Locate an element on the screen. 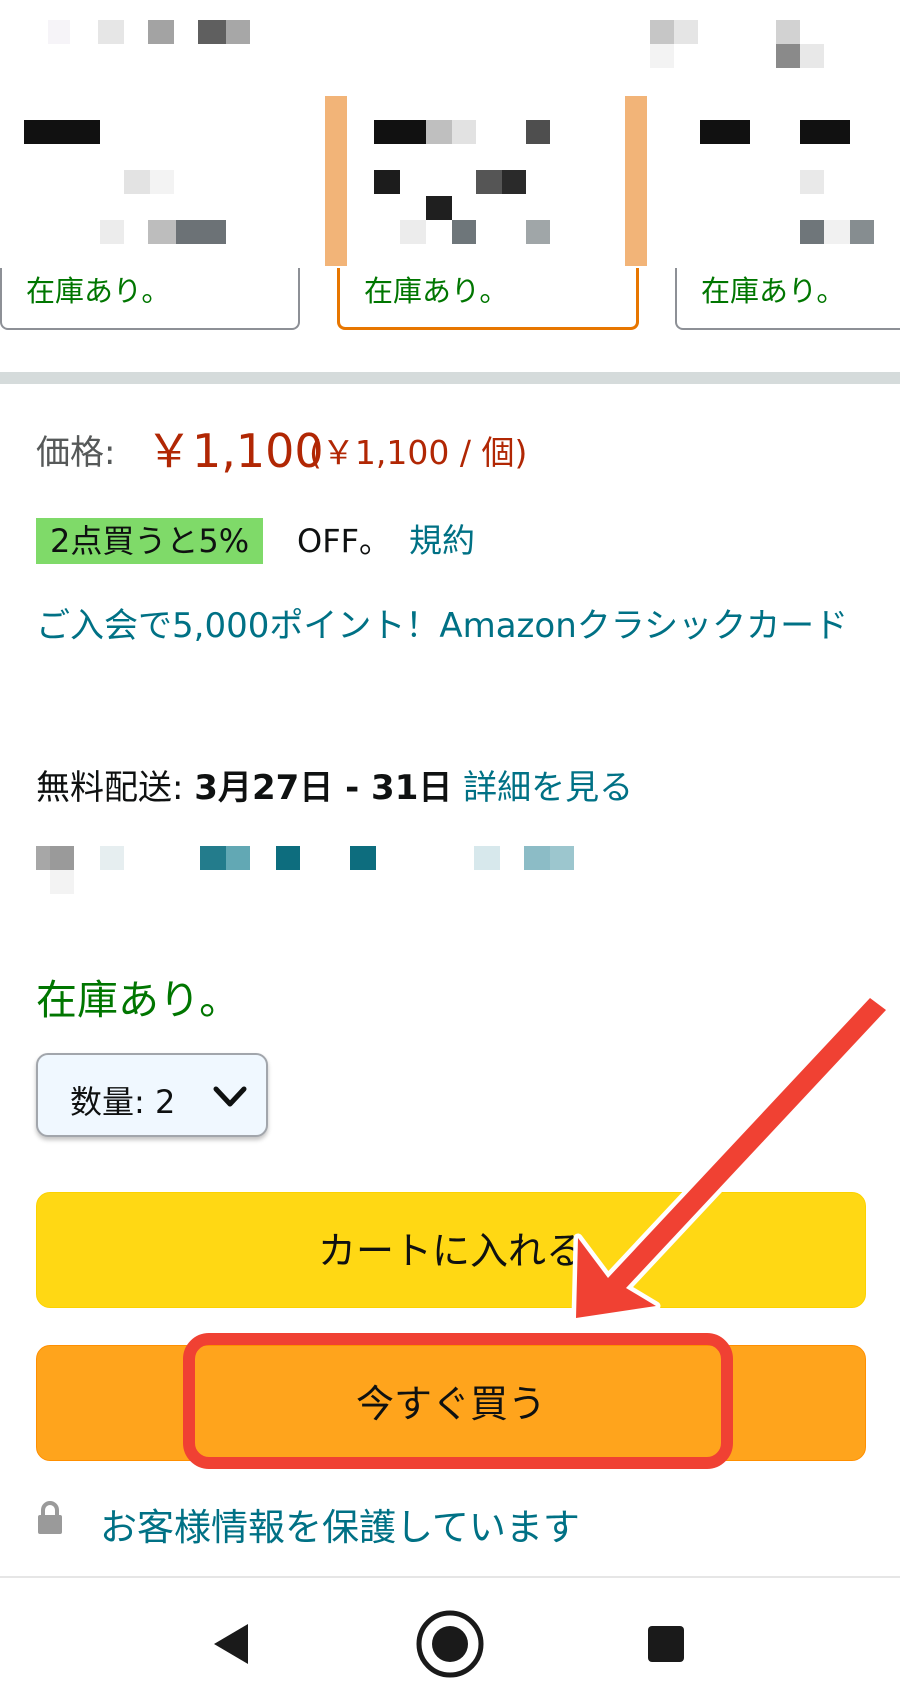 This screenshot has height=1694, width=900. delivery-label: 無料配送: is located at coordinates (110, 788).